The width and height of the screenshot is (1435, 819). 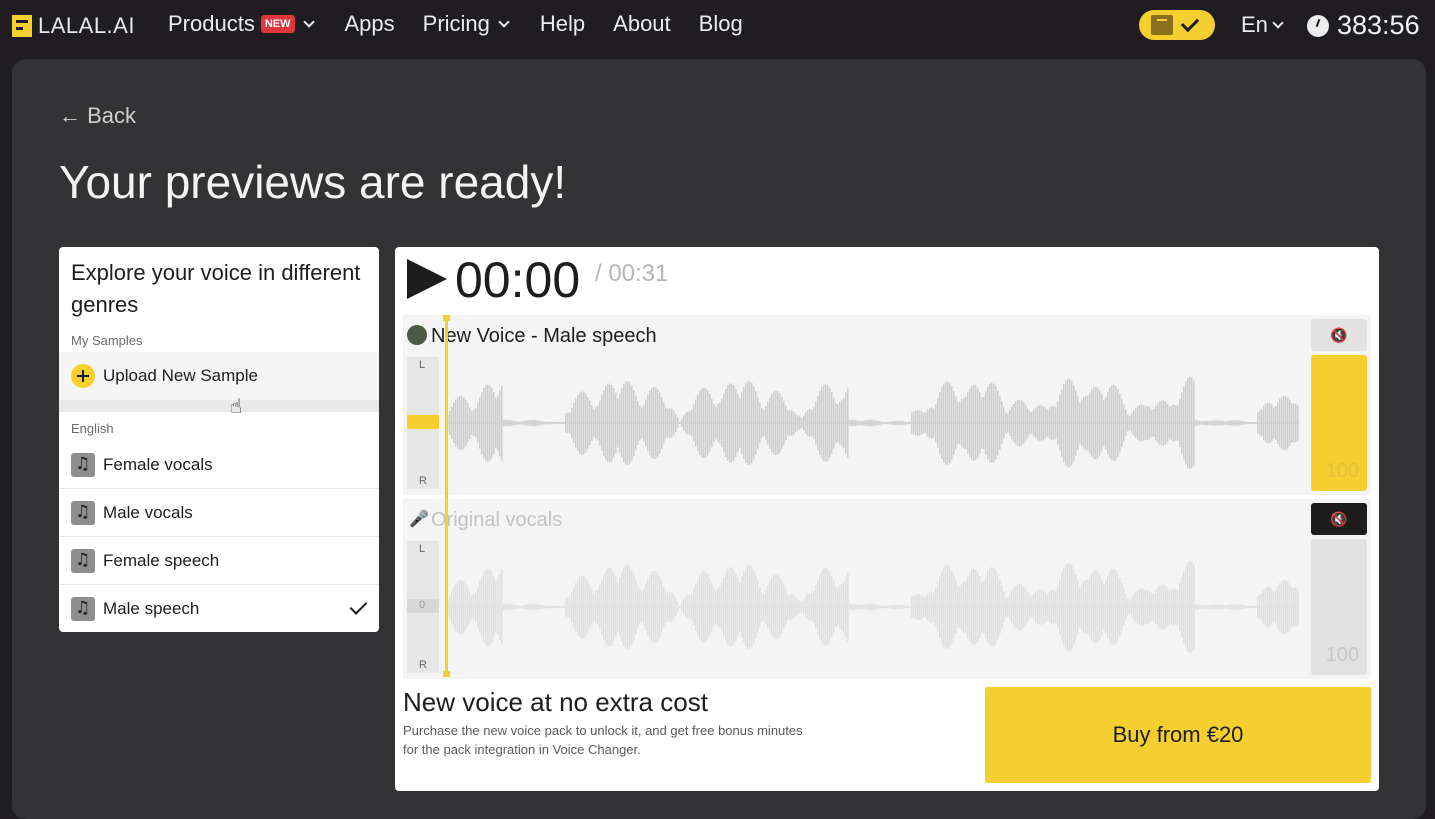 I want to click on nav-apps: Apps, so click(x=370, y=24).